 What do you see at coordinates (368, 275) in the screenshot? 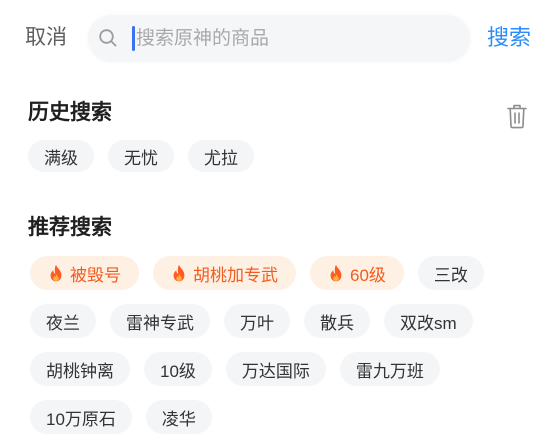
I see `chip-label: 60级` at bounding box center [368, 275].